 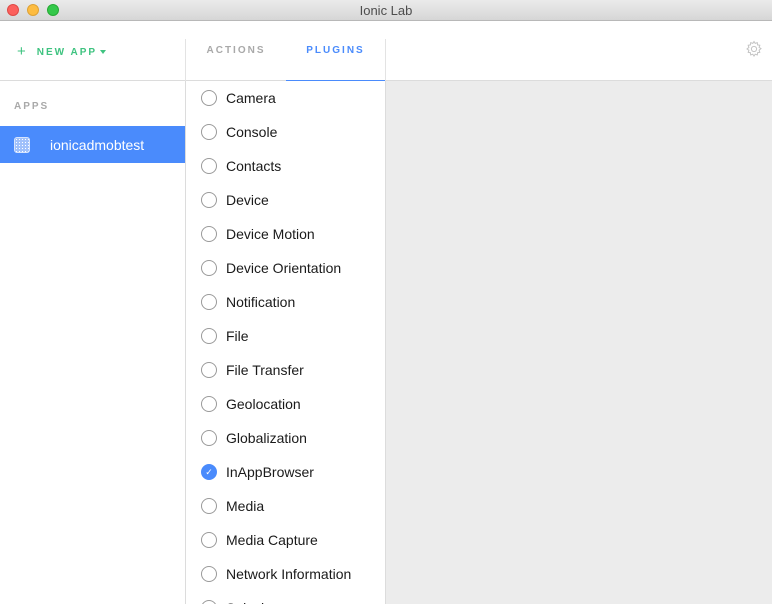 What do you see at coordinates (251, 98) in the screenshot?
I see `plugin-label: Camera` at bounding box center [251, 98].